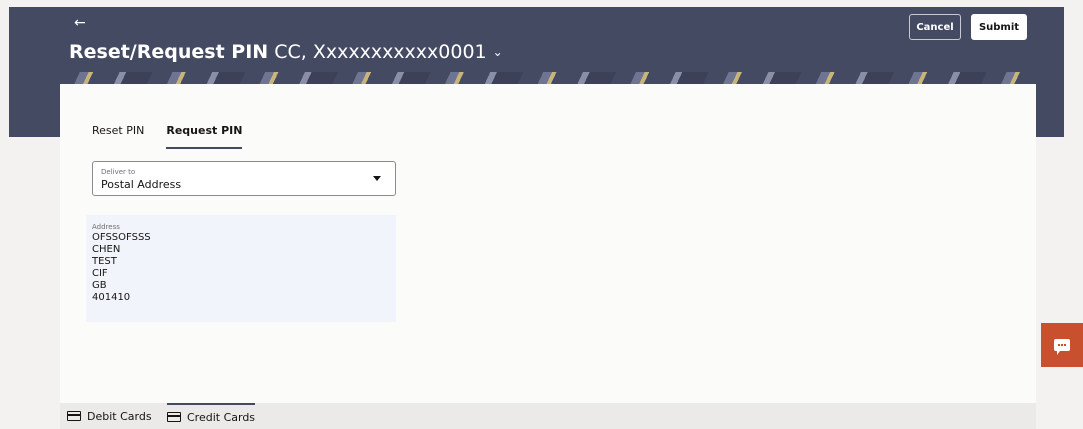 This screenshot has width=1083, height=429. I want to click on pin-tabs: Reset PIN Request PIN, so click(167, 136).